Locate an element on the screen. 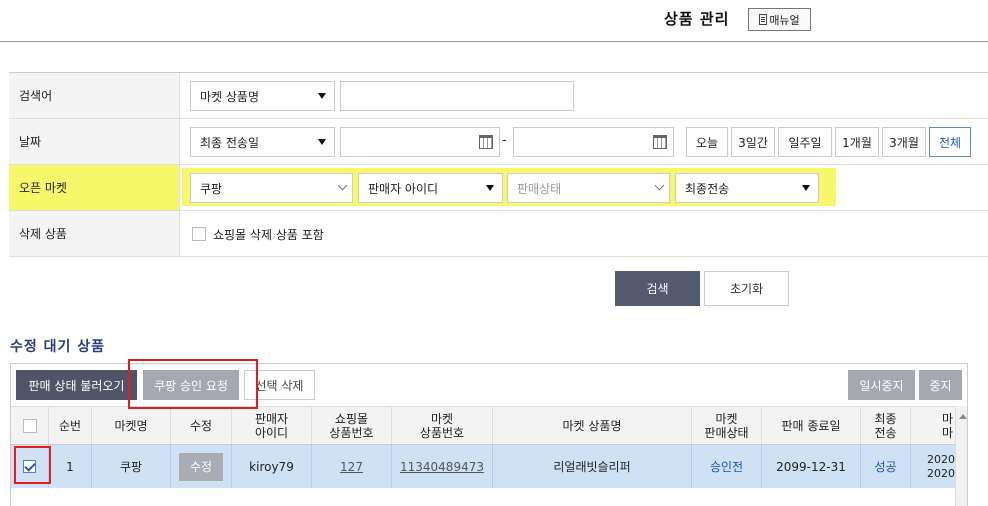 The width and height of the screenshot is (988, 506). col-mall-no: 쇼핑몰 상품번호 is located at coordinates (352, 425).